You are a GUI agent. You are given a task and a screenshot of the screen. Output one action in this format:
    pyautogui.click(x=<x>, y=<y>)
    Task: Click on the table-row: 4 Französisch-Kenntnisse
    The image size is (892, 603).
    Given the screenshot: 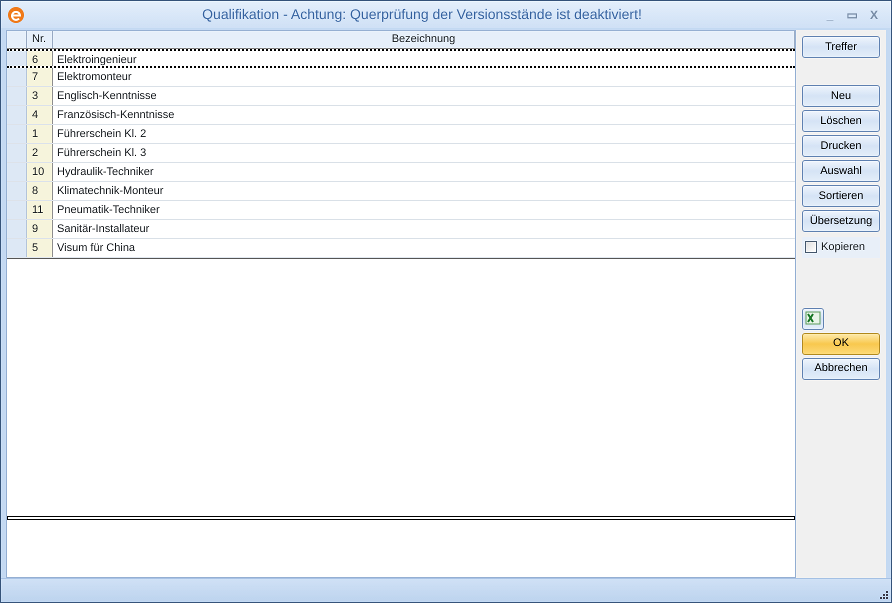 What is the action you would take?
    pyautogui.click(x=401, y=115)
    